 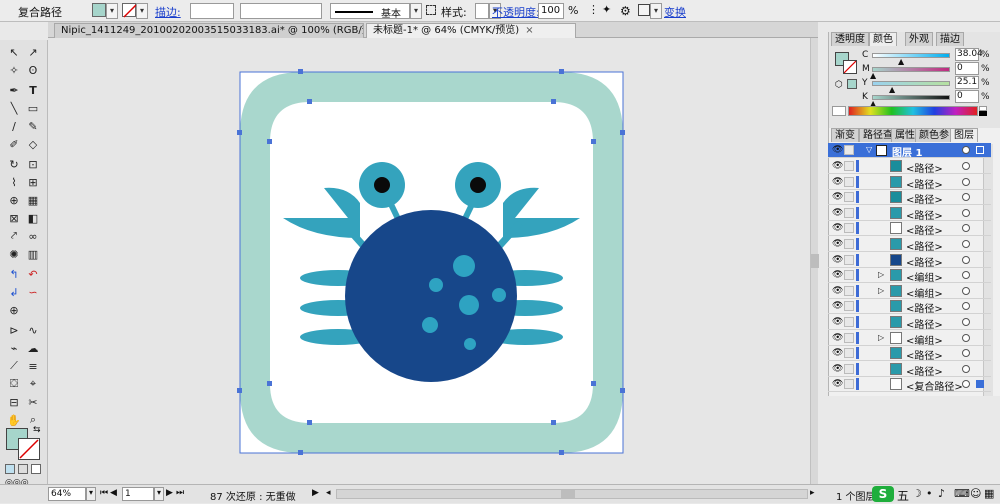 I want to click on shaper-tool-icon: ↰, so click(x=14, y=274).